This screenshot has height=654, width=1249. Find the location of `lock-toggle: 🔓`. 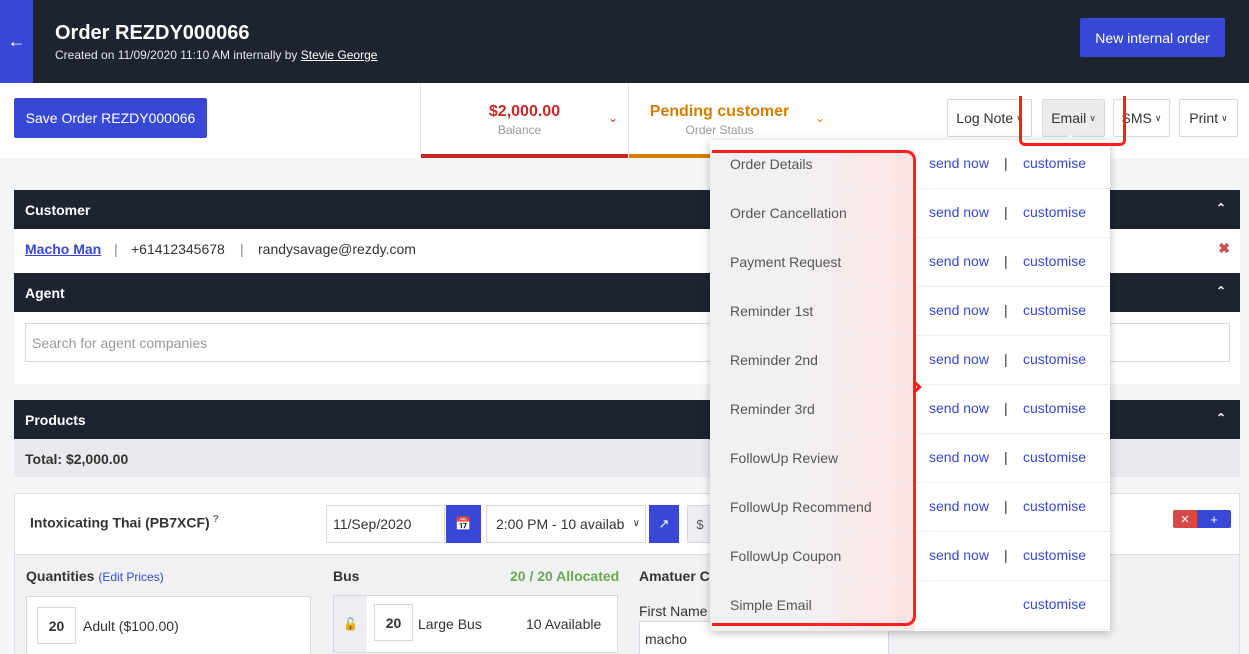

lock-toggle: 🔓 is located at coordinates (350, 624).